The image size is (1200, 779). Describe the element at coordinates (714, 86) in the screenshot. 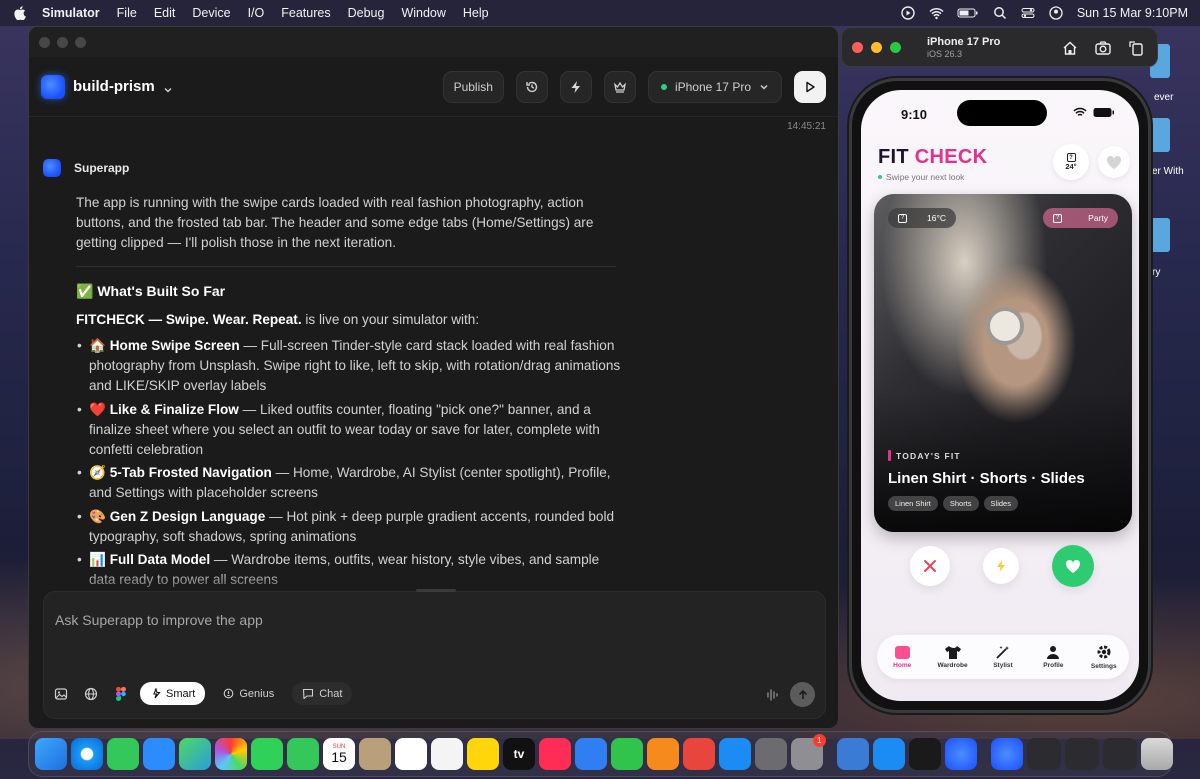

I see `device-selector: iPhone 17 Pro` at that location.